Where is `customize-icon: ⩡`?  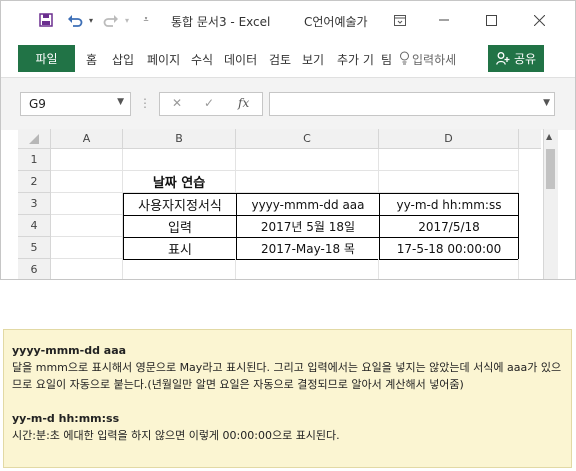
customize-icon: ⩡ is located at coordinates (146, 20).